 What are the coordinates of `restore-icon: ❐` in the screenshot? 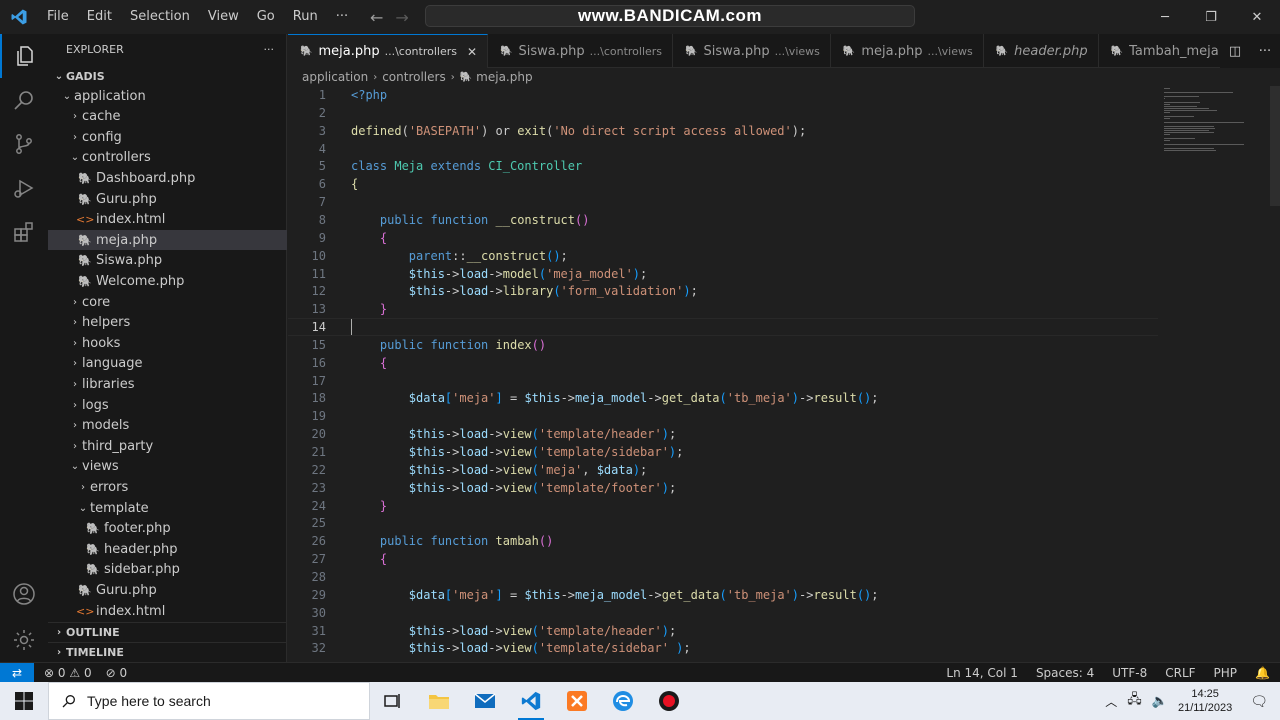 It's located at (1211, 17).